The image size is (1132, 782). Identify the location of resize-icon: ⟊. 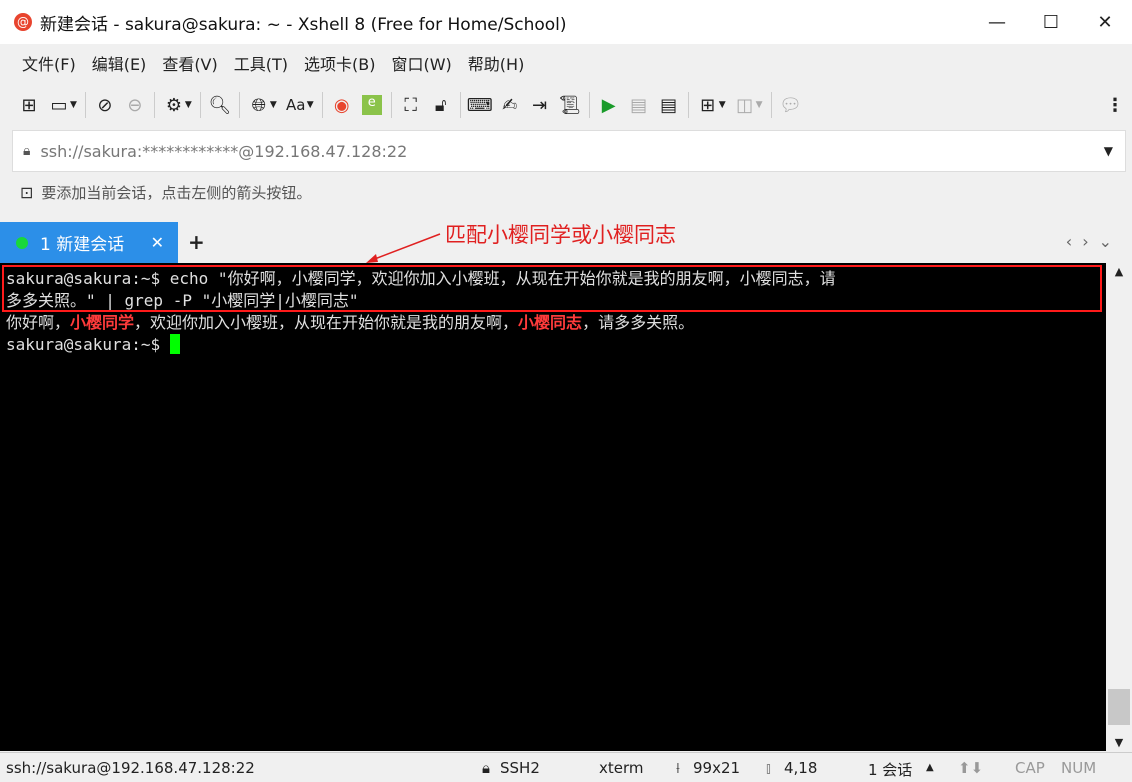
(678, 768).